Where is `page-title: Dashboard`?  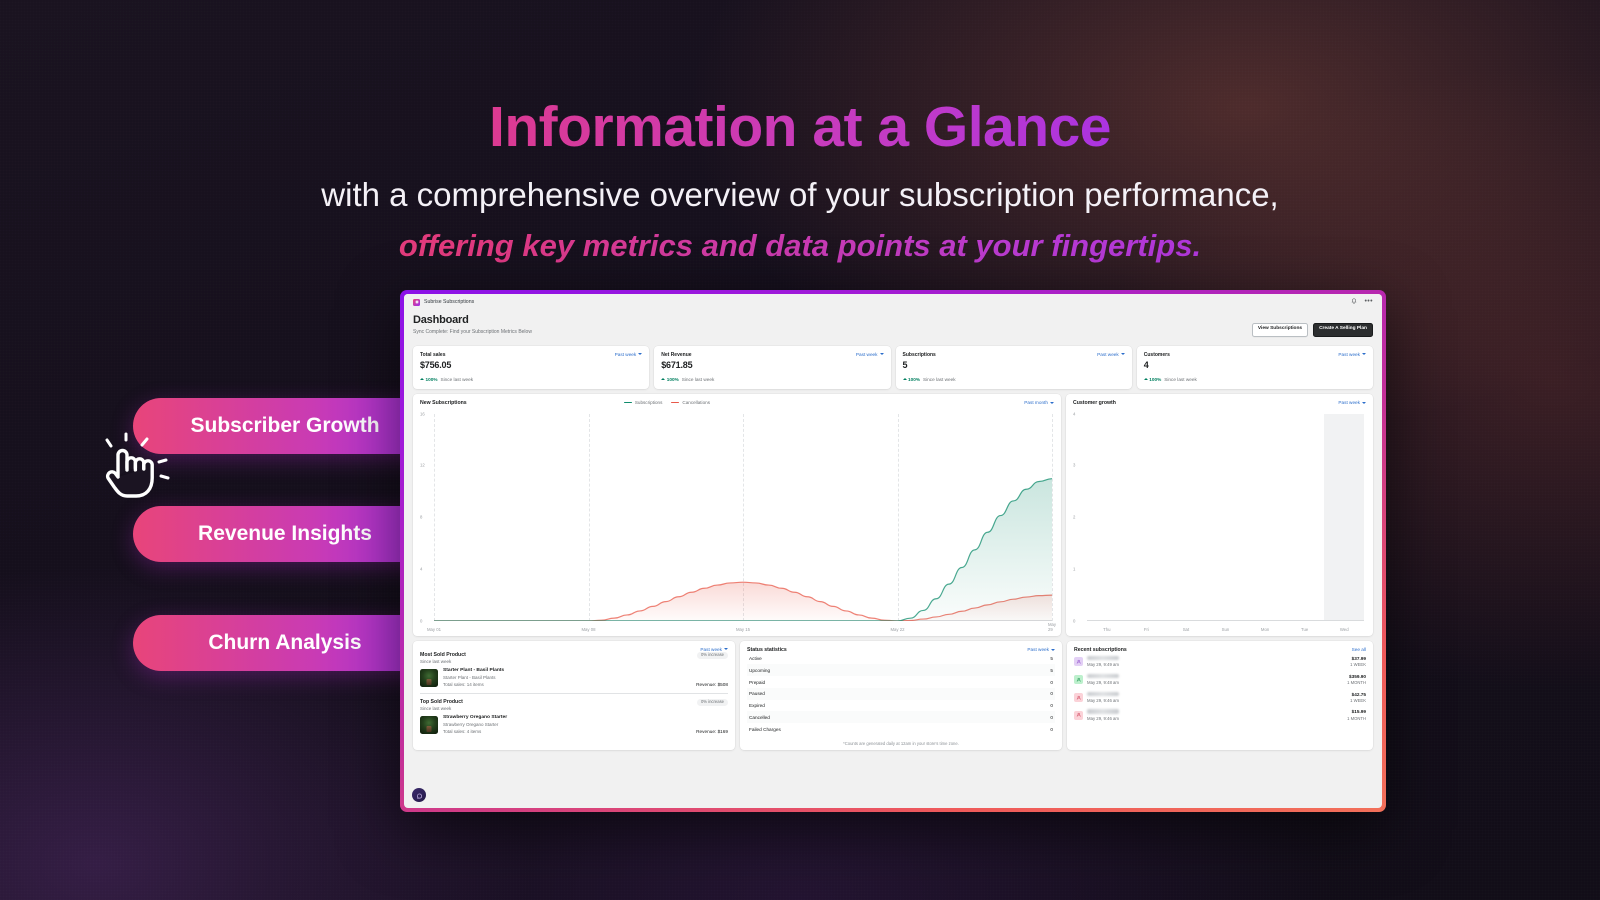 page-title: Dashboard is located at coordinates (441, 320).